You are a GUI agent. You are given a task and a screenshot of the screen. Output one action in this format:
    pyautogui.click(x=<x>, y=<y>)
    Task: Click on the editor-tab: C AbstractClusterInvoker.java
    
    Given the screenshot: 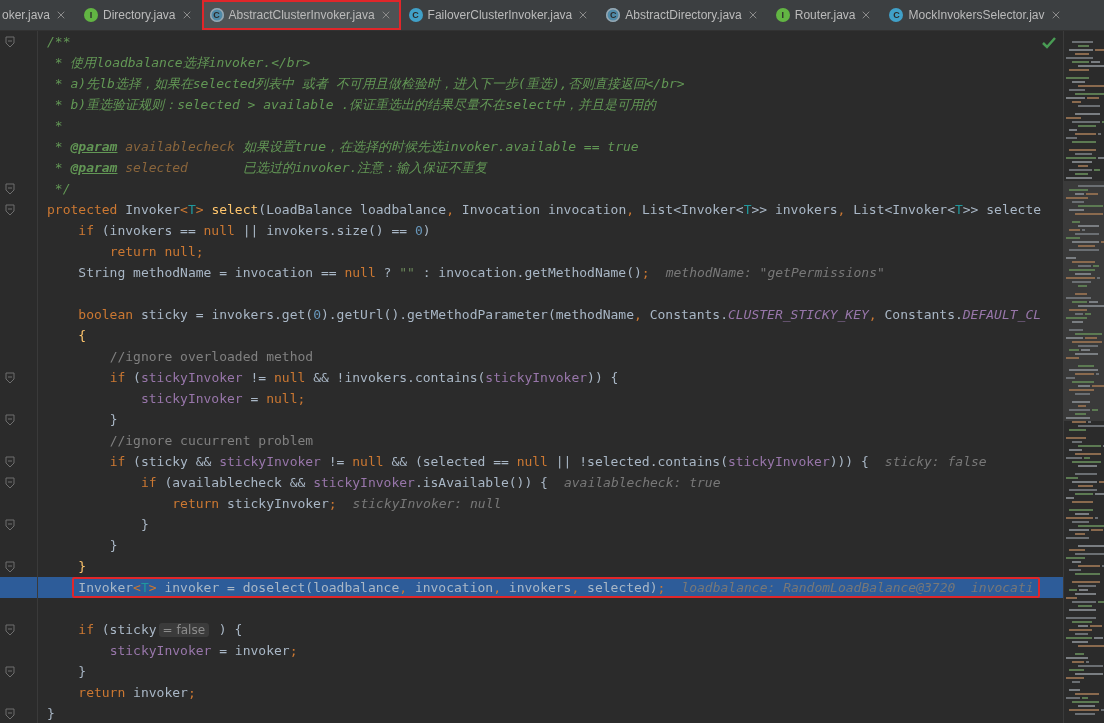 What is the action you would take?
    pyautogui.click(x=301, y=15)
    